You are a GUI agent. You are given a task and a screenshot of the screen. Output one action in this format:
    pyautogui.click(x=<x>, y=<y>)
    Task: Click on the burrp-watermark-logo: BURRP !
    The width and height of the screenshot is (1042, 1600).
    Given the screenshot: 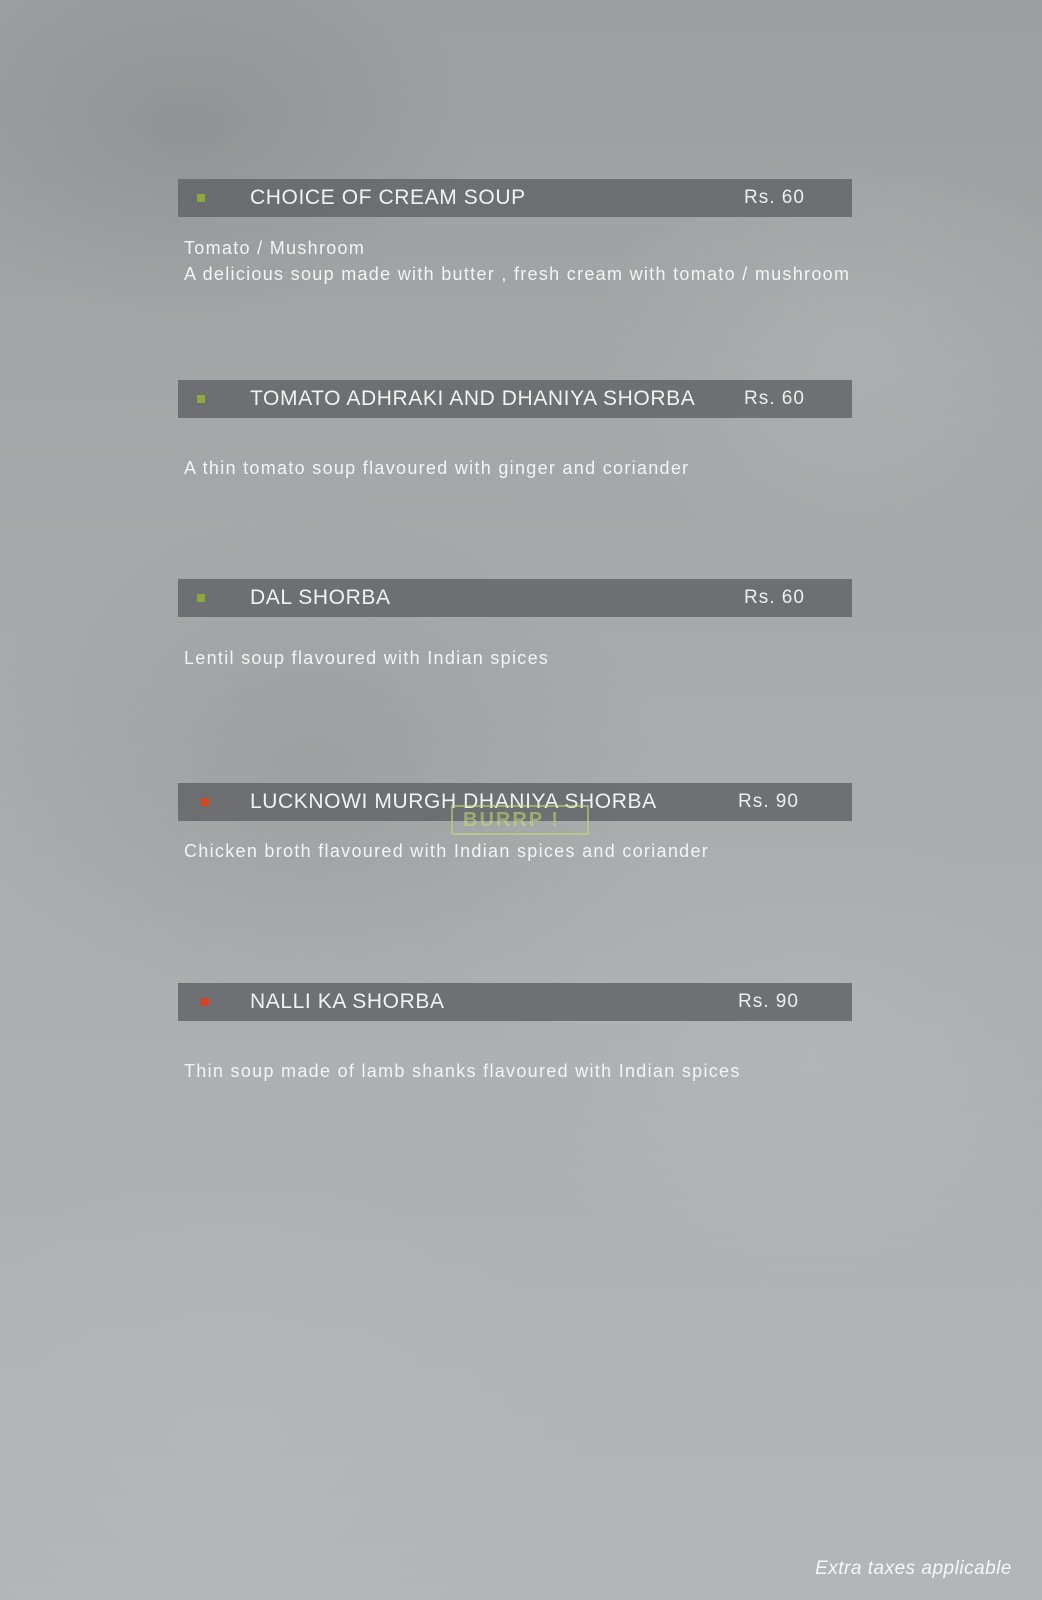 What is the action you would take?
    pyautogui.click(x=520, y=820)
    